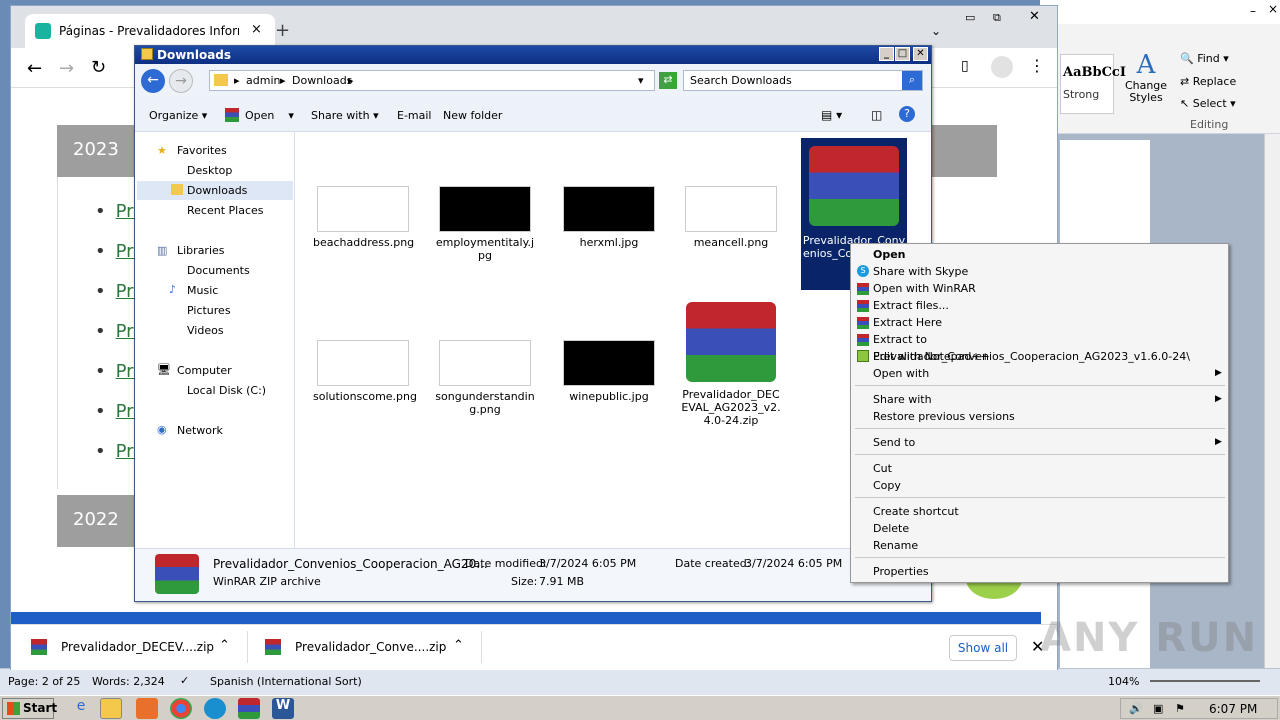  I want to click on tab-search-icon: ⌄, so click(936, 31).